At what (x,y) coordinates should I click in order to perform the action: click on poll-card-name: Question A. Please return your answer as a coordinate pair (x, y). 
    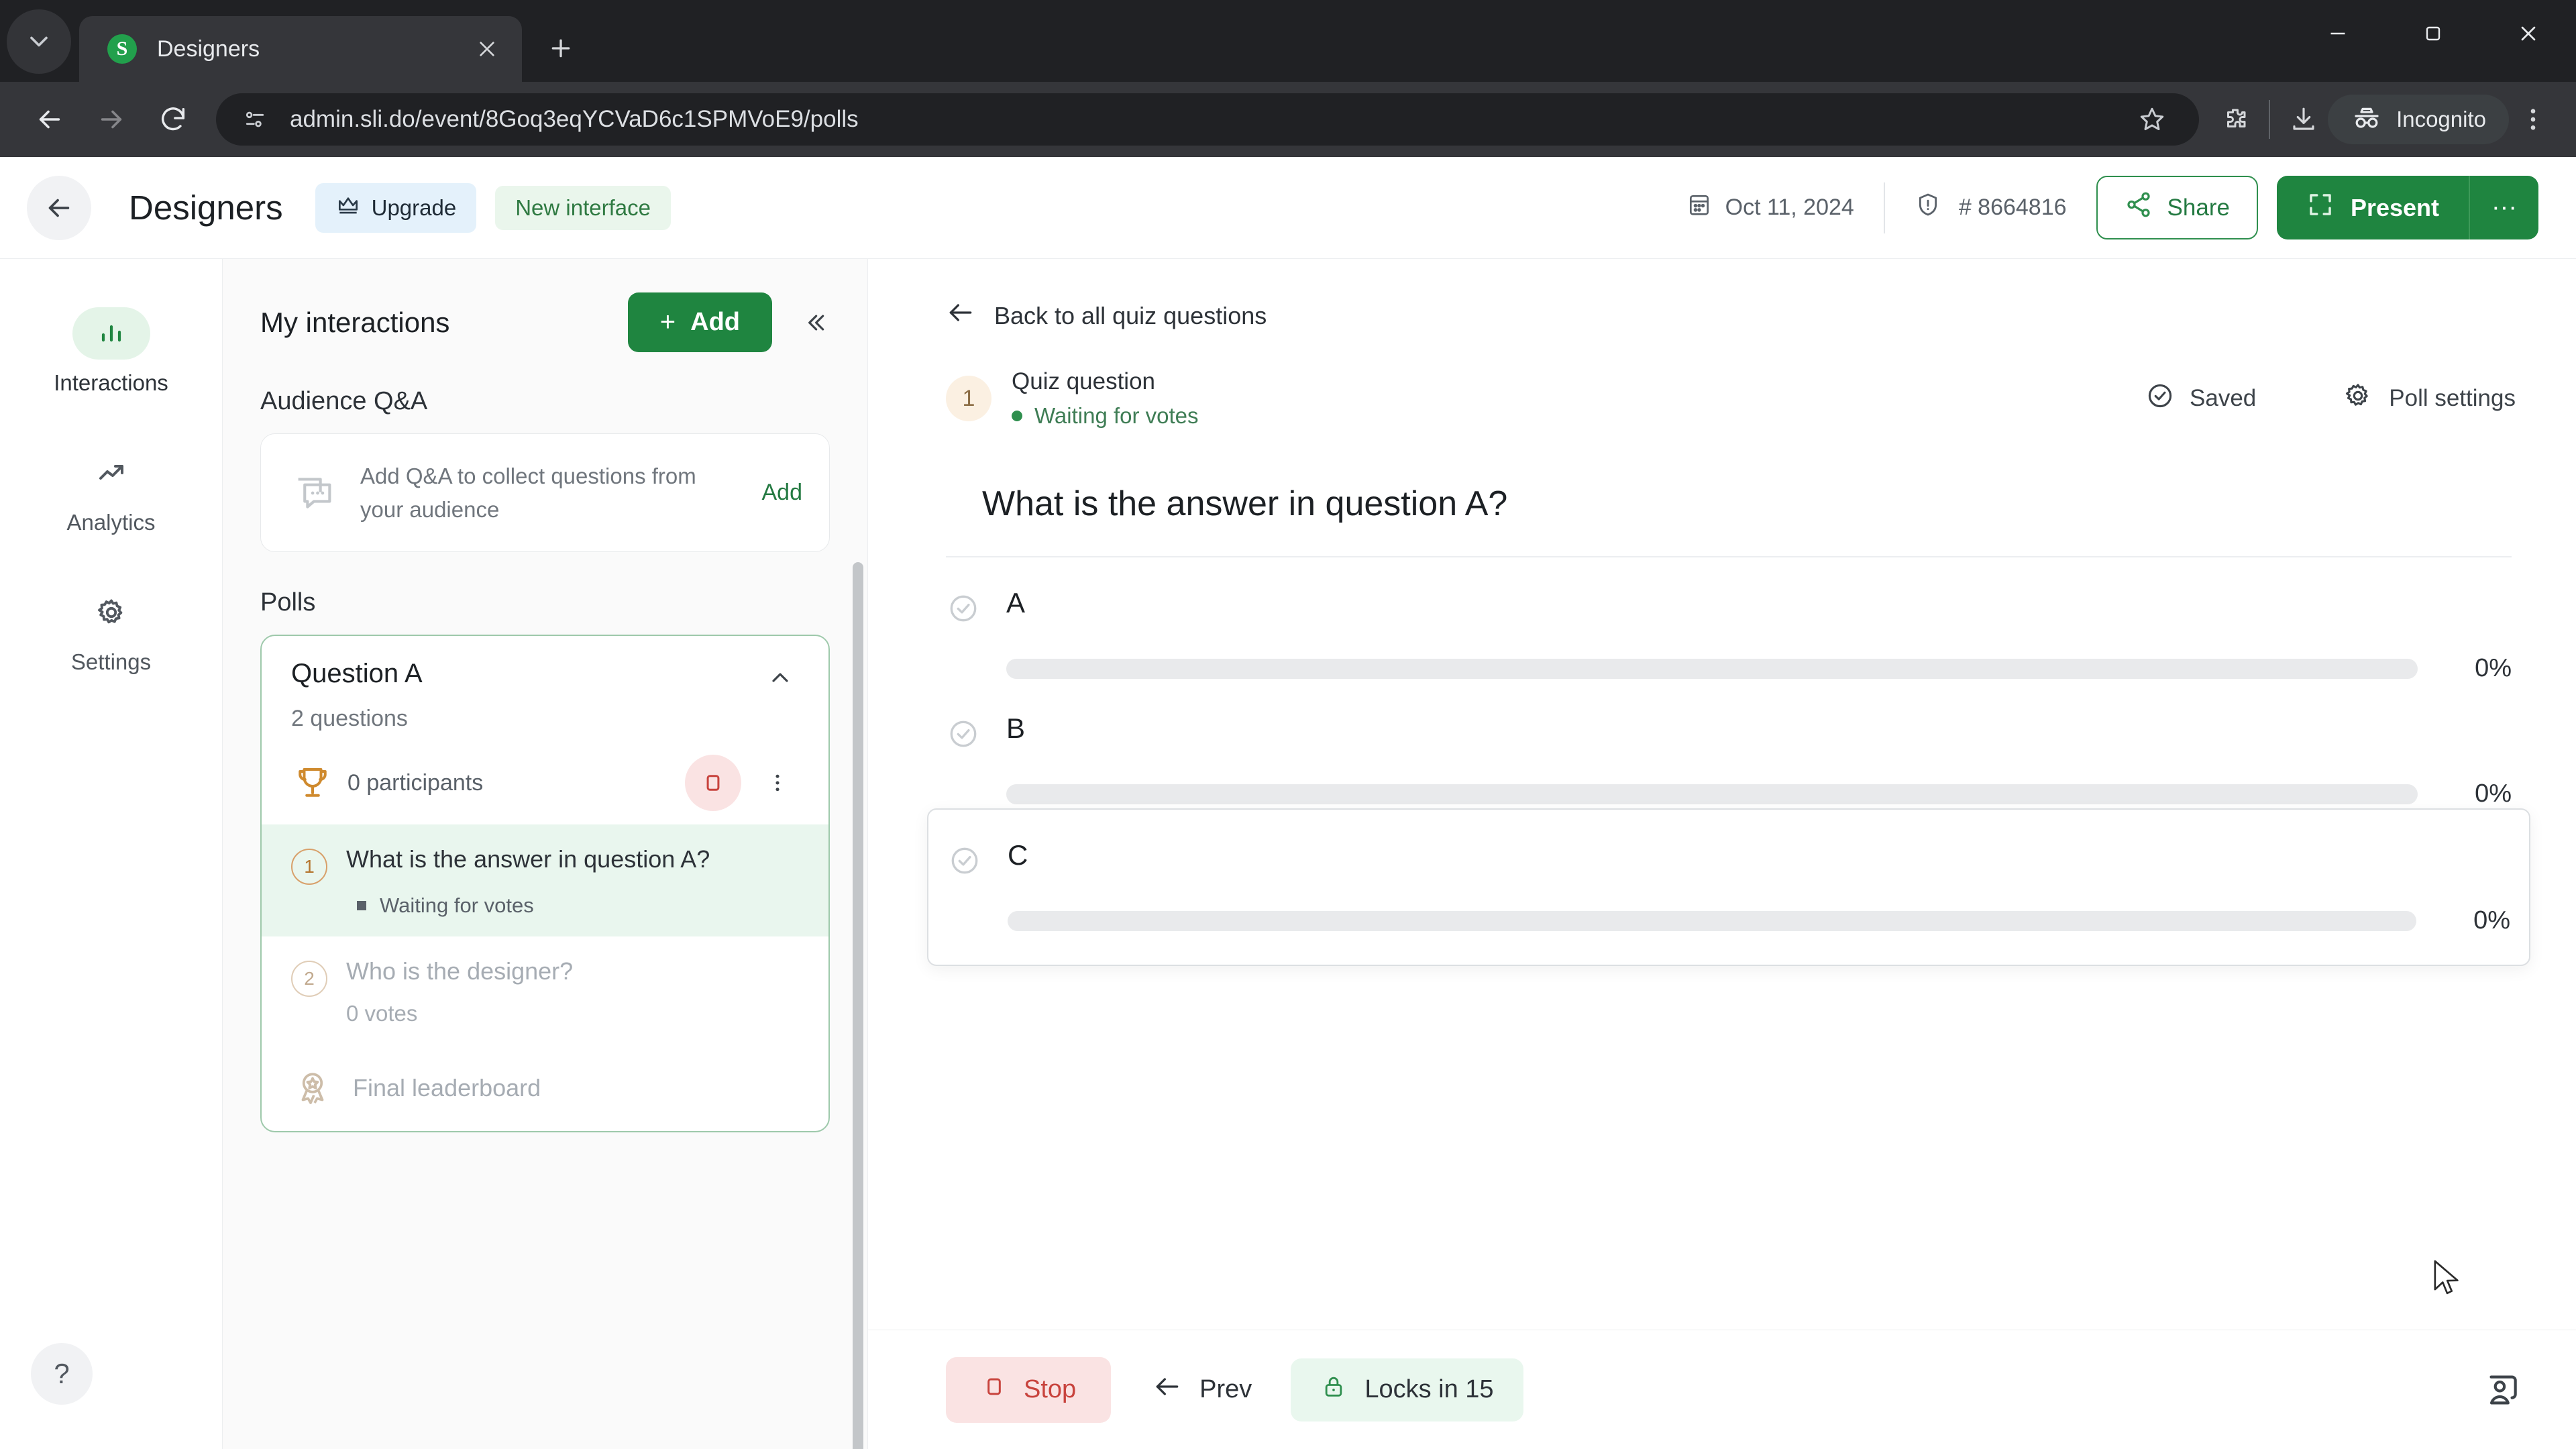
    Looking at the image, I should click on (357, 673).